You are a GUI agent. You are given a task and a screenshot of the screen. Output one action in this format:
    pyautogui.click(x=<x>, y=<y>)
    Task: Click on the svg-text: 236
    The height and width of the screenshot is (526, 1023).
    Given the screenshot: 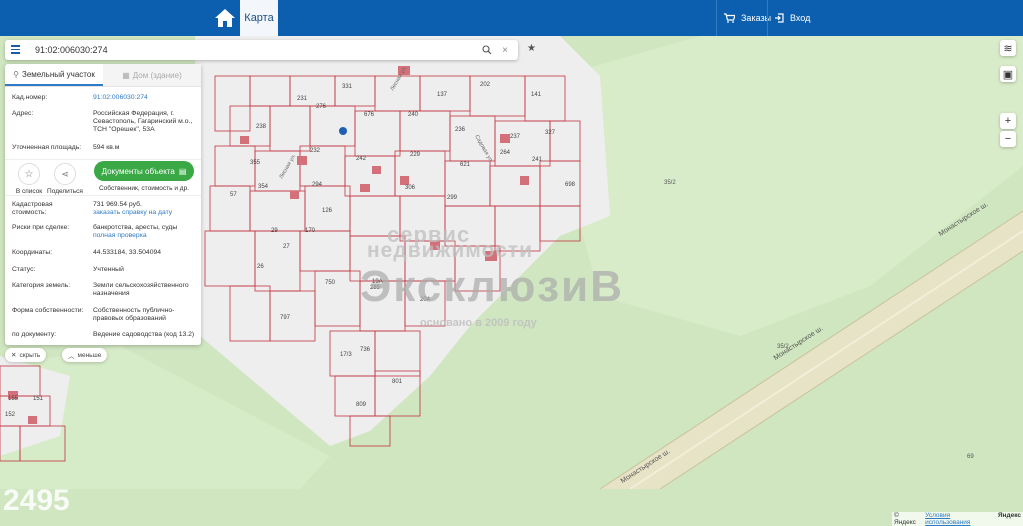 What is the action you would take?
    pyautogui.click(x=460, y=130)
    